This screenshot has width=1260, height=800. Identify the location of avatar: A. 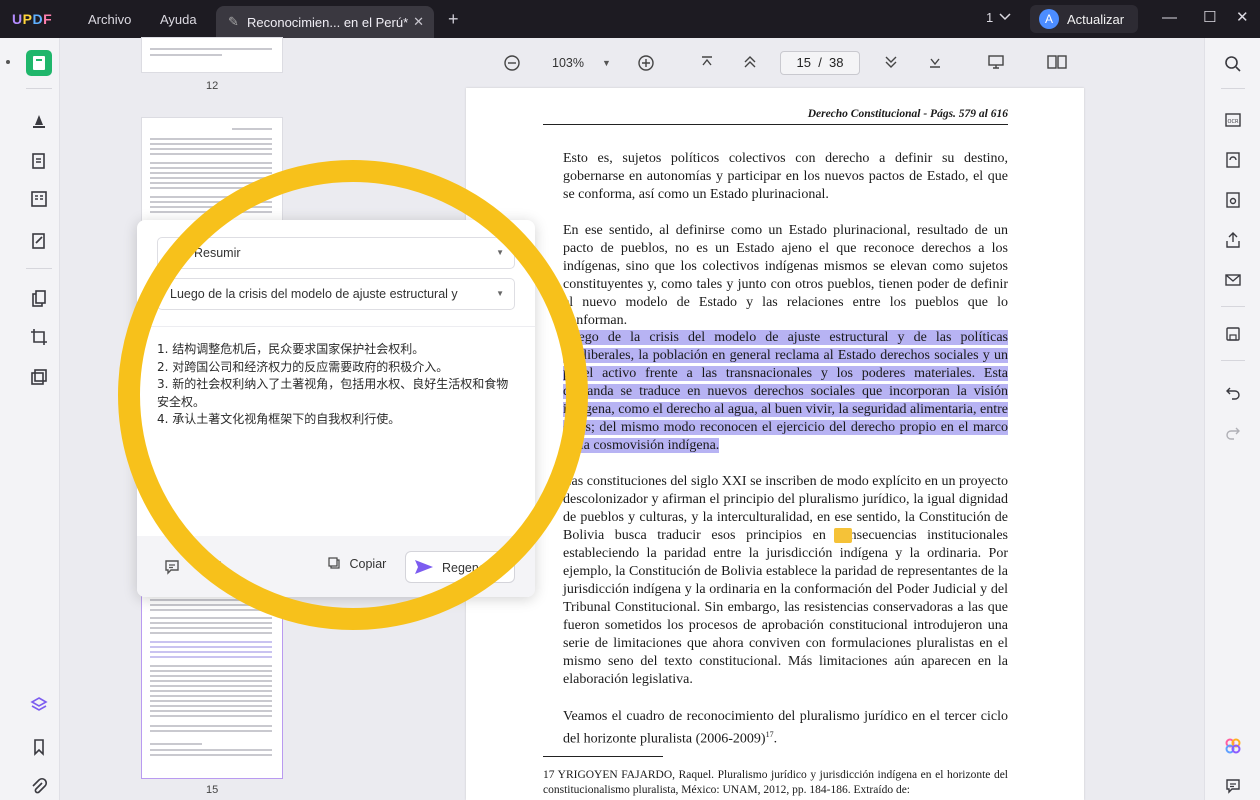
(1049, 19).